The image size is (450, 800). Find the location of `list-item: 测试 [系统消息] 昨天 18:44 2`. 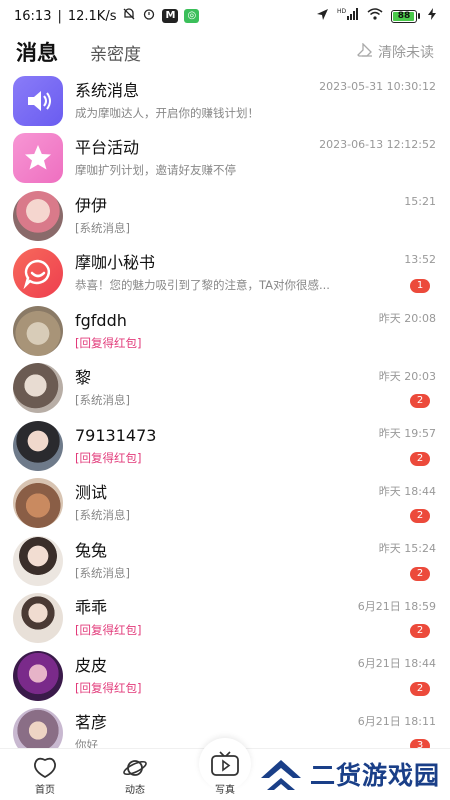

list-item: 测试 [系统消息] 昨天 18:44 2 is located at coordinates (225, 504).